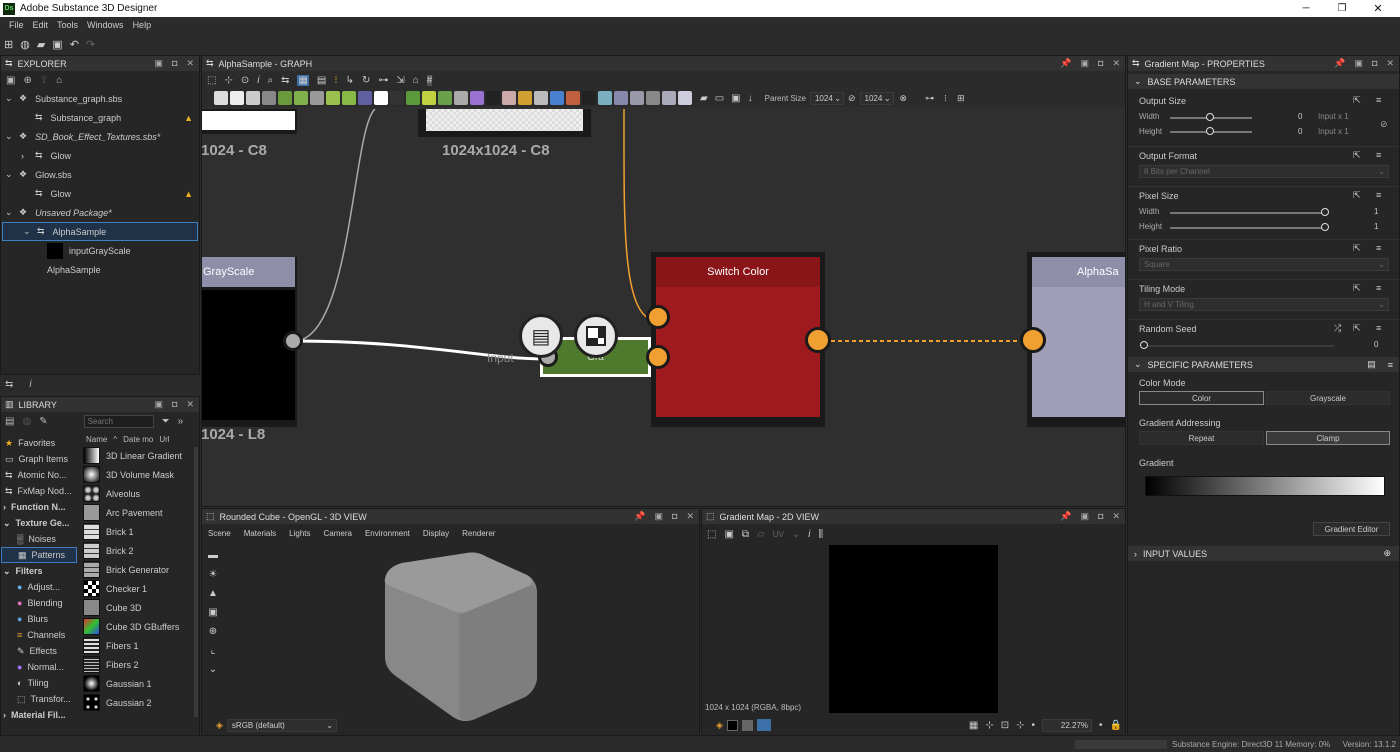 The width and height of the screenshot is (1400, 752). What do you see at coordinates (44, 80) in the screenshot?
I see `import-icon: ⇪` at bounding box center [44, 80].